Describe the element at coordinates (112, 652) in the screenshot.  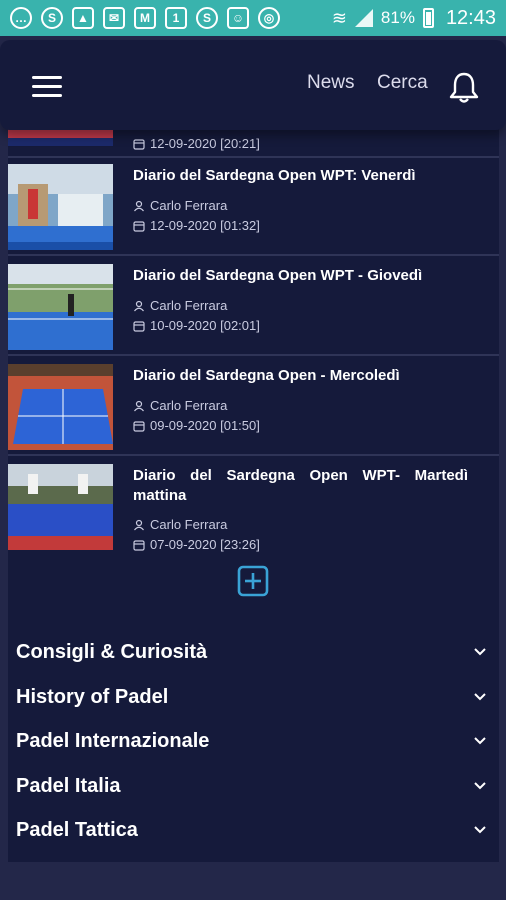
I see `category-label: Consigli & Curiosità` at that location.